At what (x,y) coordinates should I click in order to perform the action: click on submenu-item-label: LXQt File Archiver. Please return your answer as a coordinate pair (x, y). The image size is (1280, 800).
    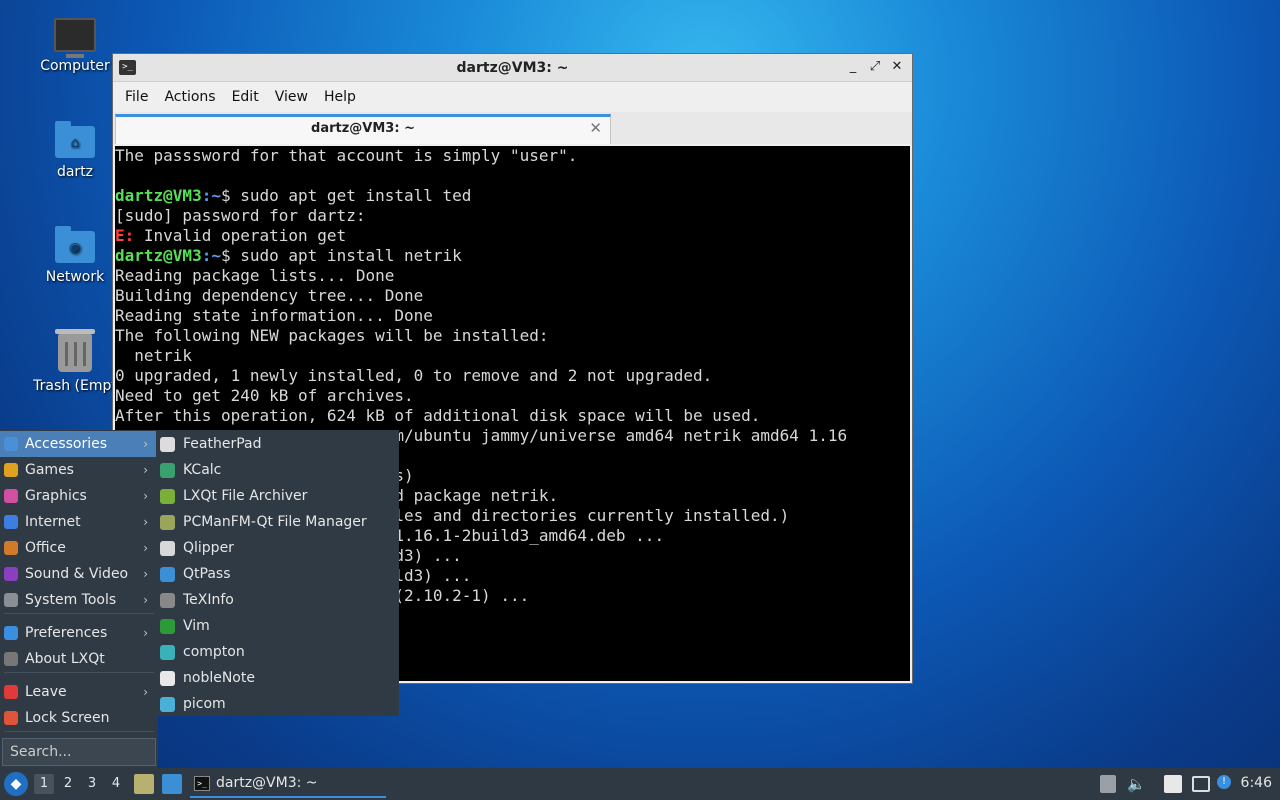
    Looking at the image, I should click on (245, 496).